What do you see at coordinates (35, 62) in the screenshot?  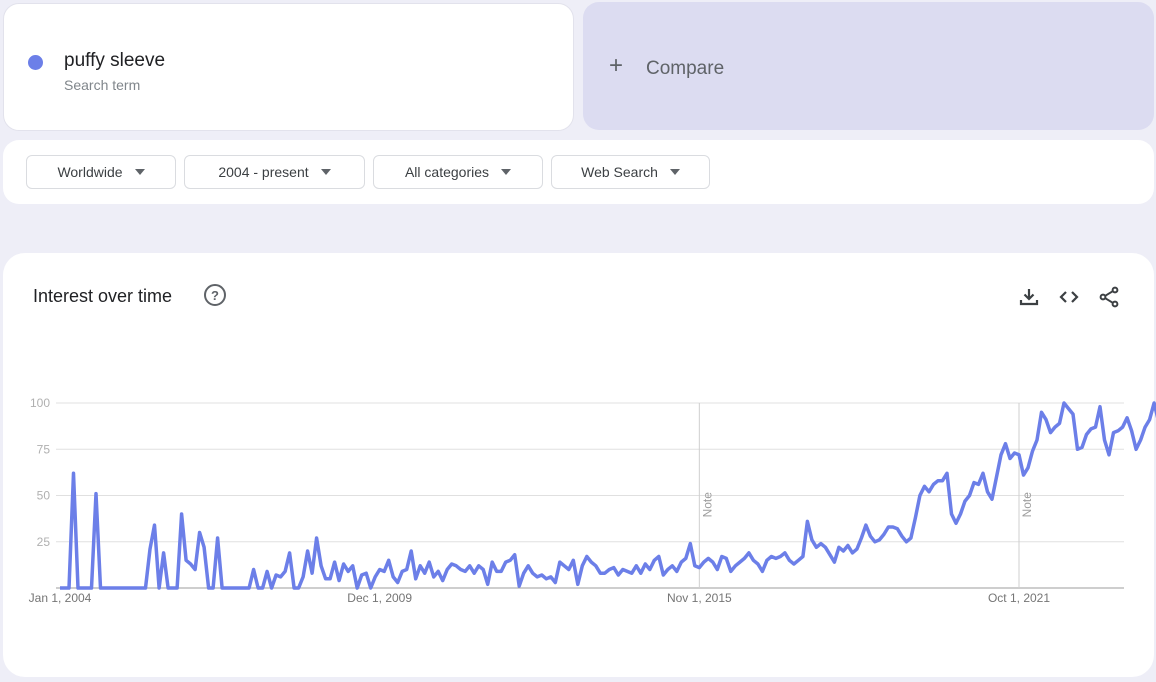 I see `series-color-dot` at bounding box center [35, 62].